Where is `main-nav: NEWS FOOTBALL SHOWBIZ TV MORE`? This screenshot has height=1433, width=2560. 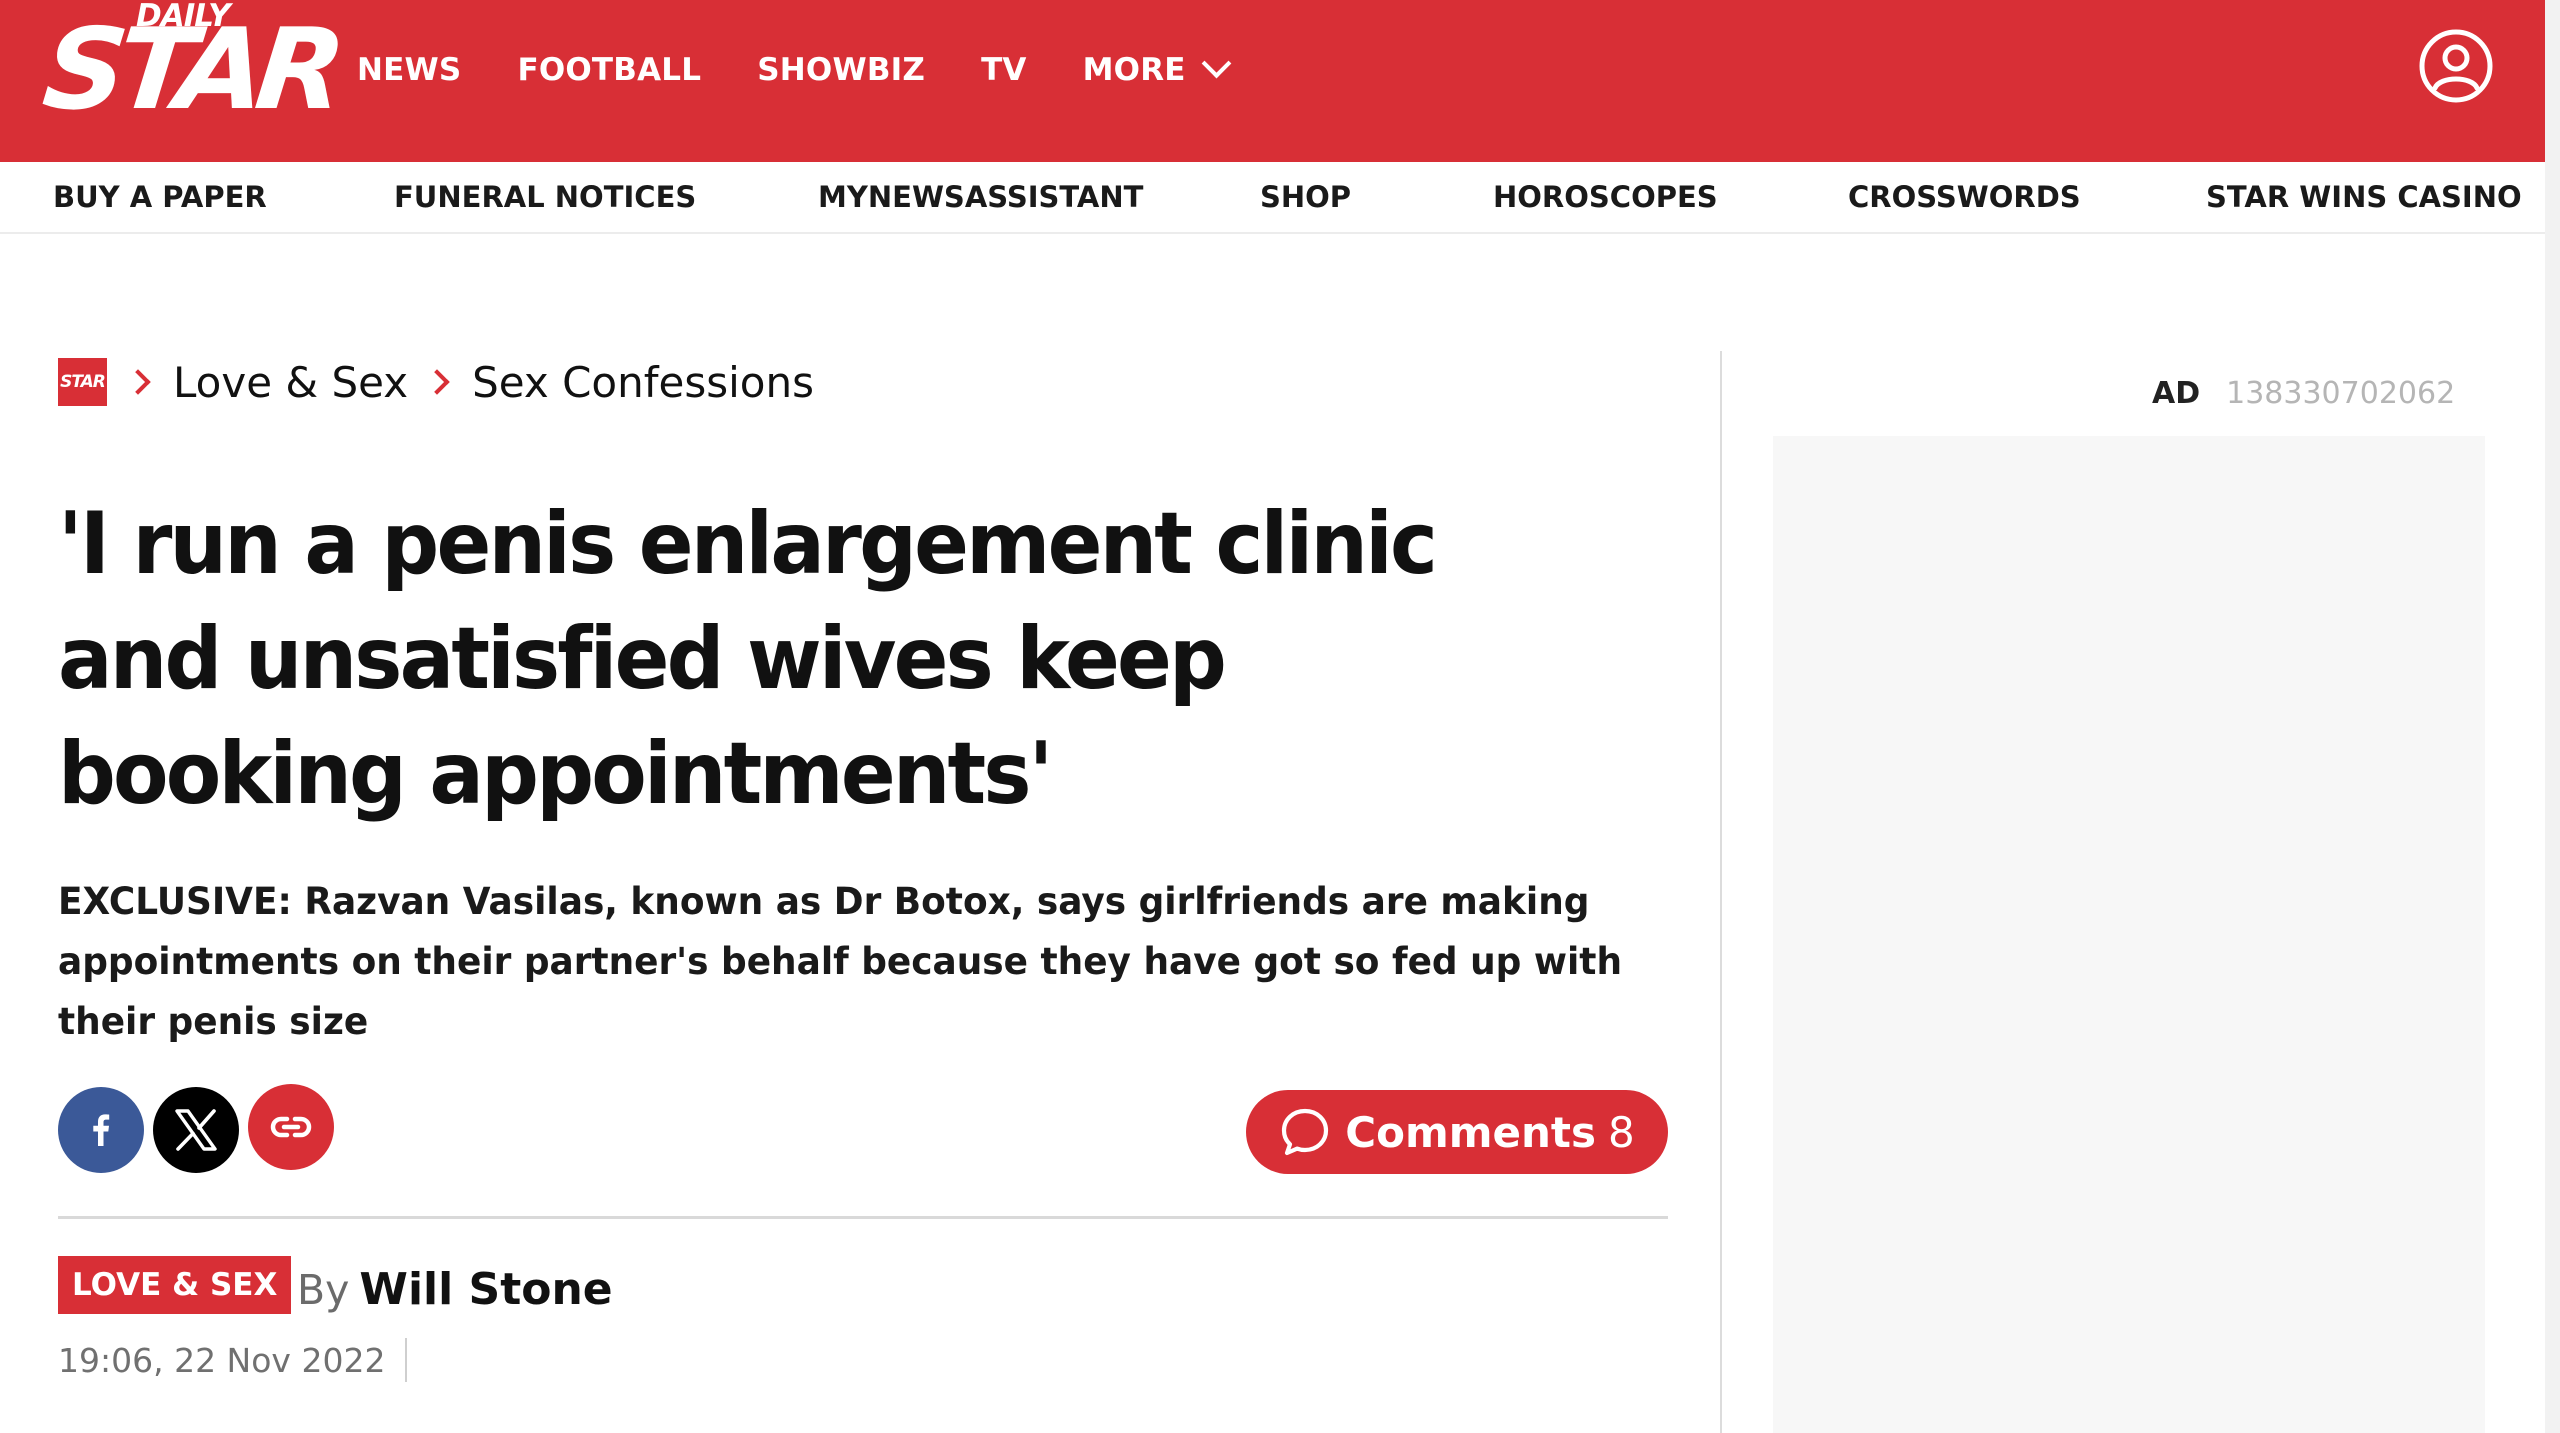
main-nav: NEWS FOOTBALL SHOWBIZ TV MORE is located at coordinates (794, 70).